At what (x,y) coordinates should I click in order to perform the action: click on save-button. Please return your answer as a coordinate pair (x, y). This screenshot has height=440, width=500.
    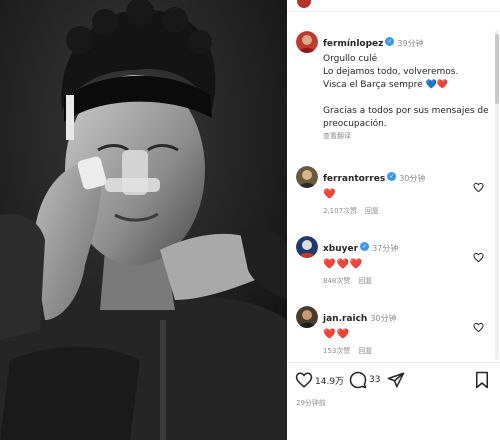
    Looking at the image, I should click on (482, 380).